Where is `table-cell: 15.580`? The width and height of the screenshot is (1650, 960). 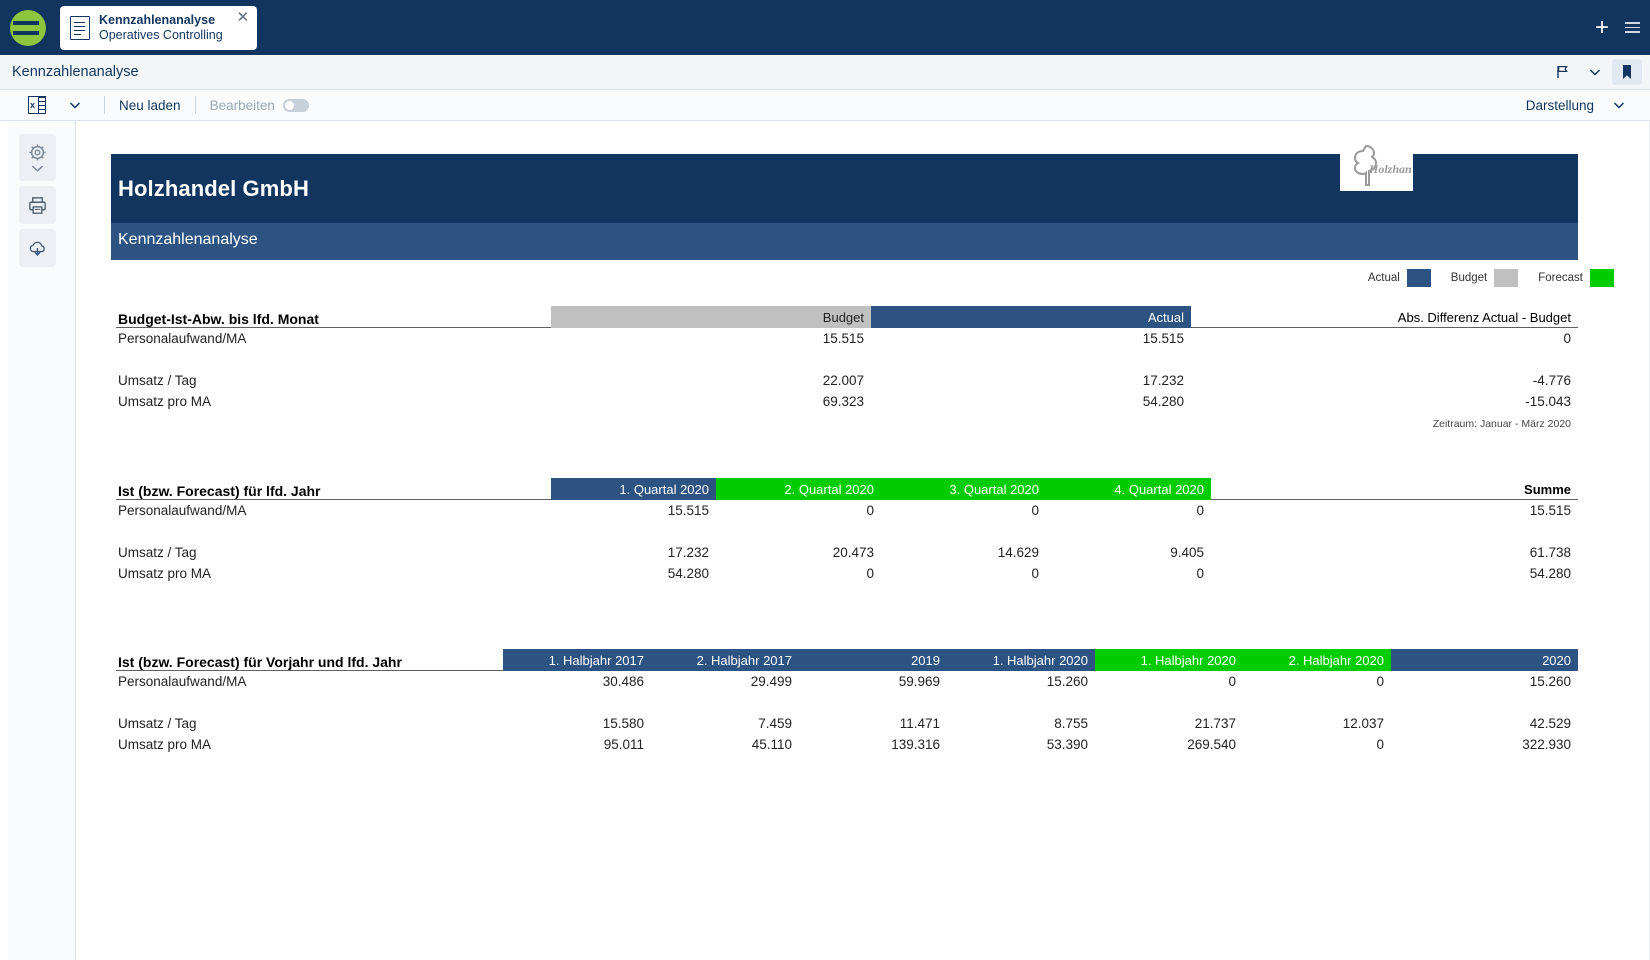 table-cell: 15.580 is located at coordinates (623, 723).